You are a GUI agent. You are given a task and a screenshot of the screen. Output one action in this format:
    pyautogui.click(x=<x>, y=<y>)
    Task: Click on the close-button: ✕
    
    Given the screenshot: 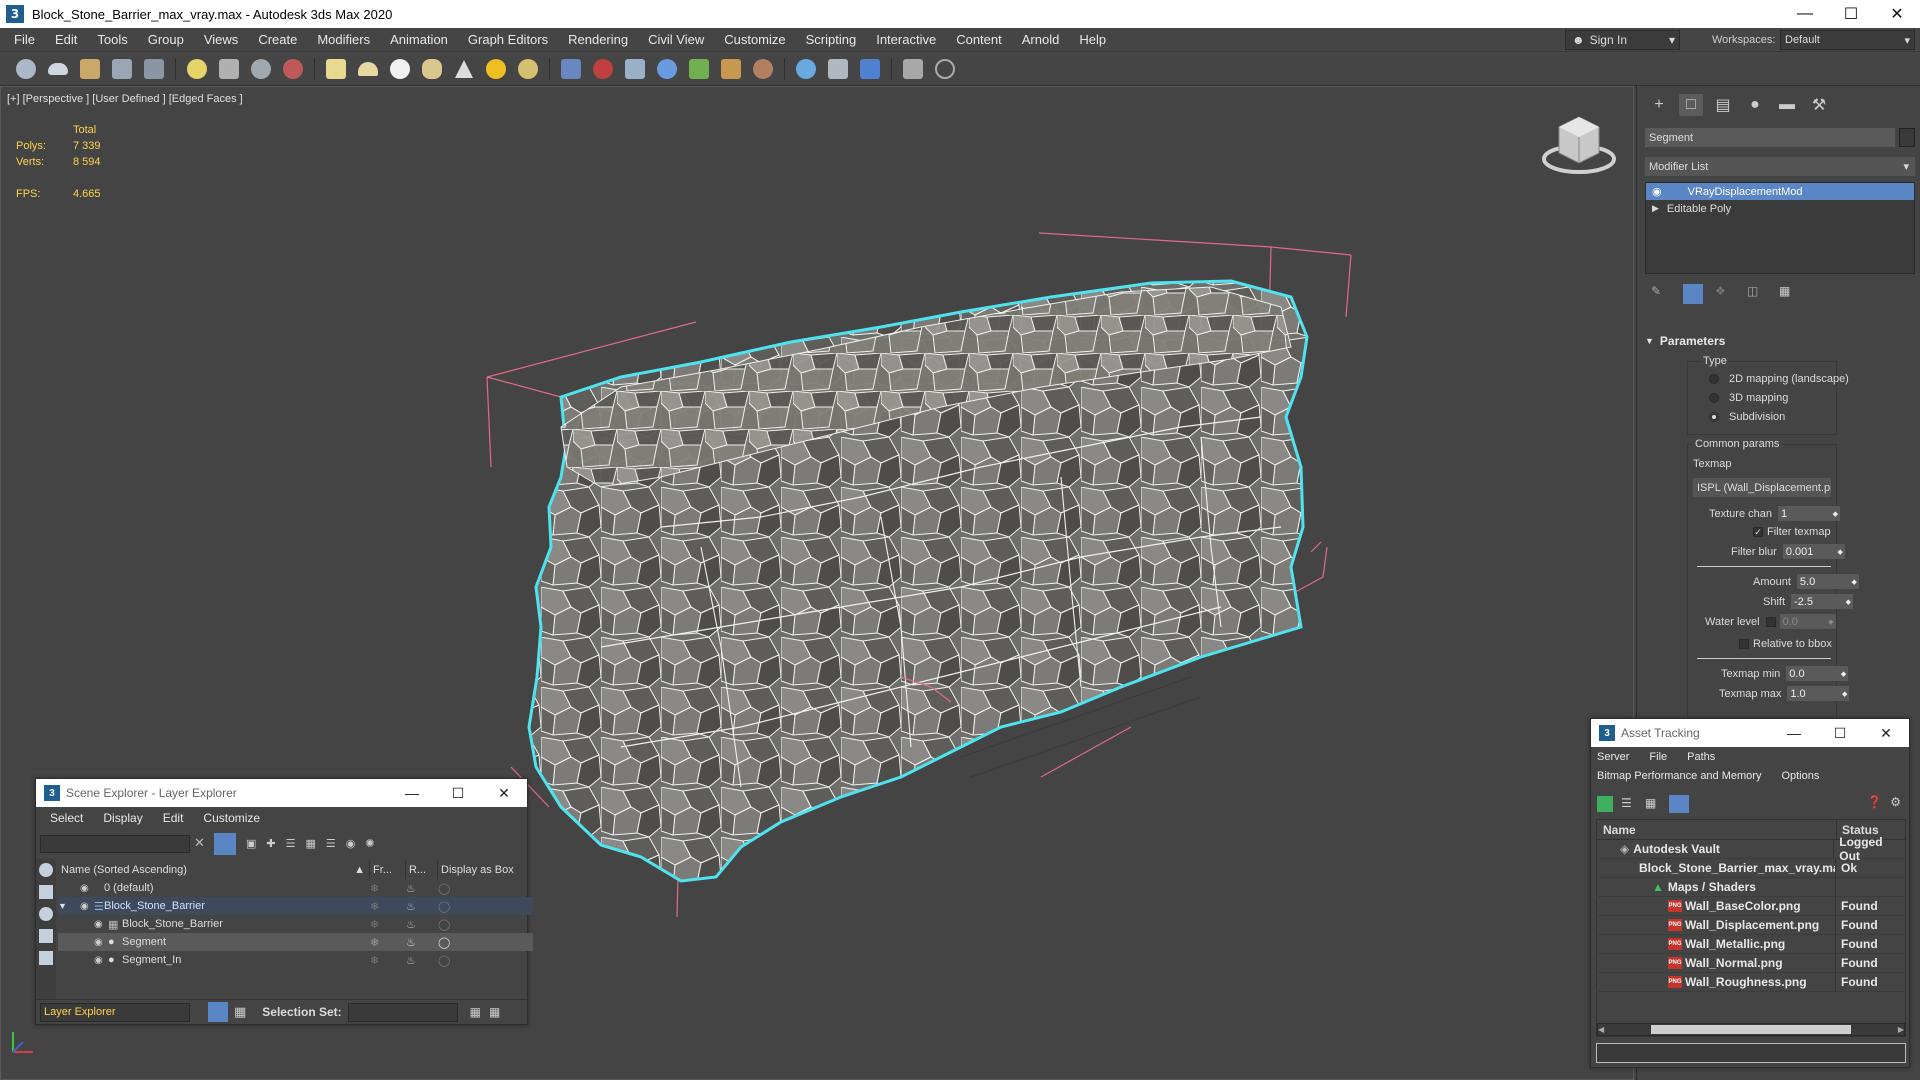 What is the action you would take?
    pyautogui.click(x=1897, y=14)
    